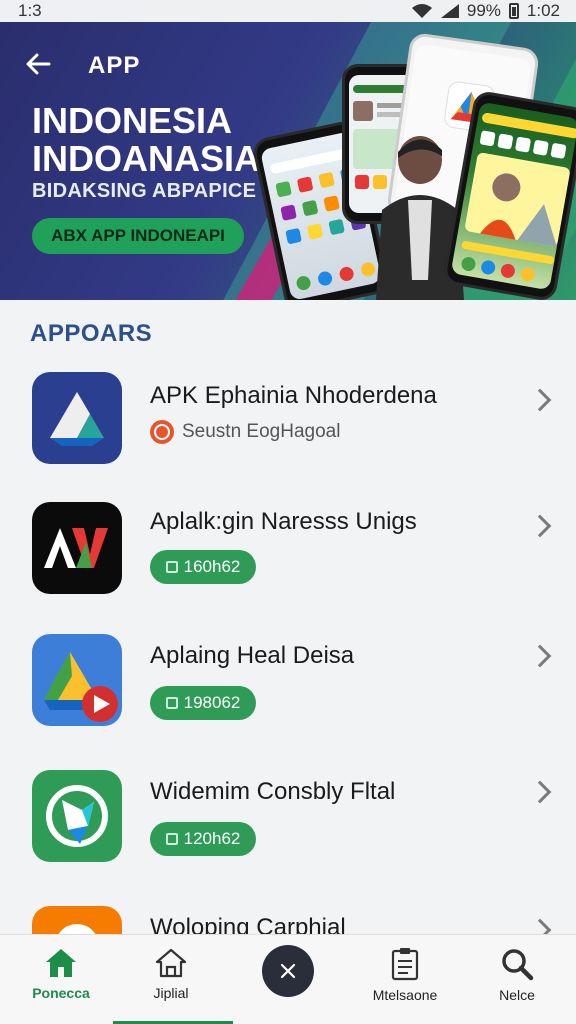 Image resolution: width=576 pixels, height=1024 pixels. What do you see at coordinates (252, 655) in the screenshot?
I see `app-name: Aplaing Heal Deisa` at bounding box center [252, 655].